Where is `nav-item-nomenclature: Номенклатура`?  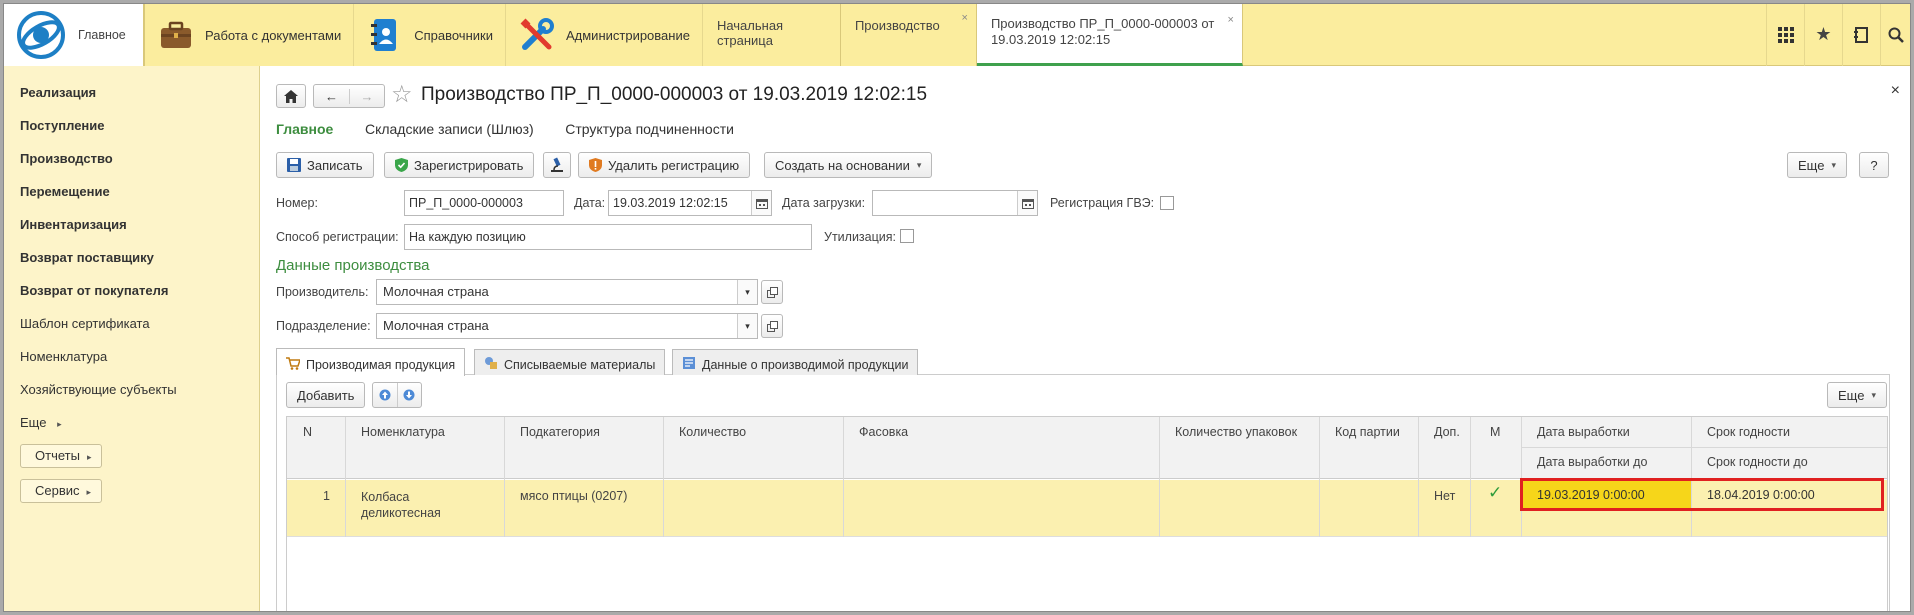 nav-item-nomenclature: Номенклатура is located at coordinates (131, 356).